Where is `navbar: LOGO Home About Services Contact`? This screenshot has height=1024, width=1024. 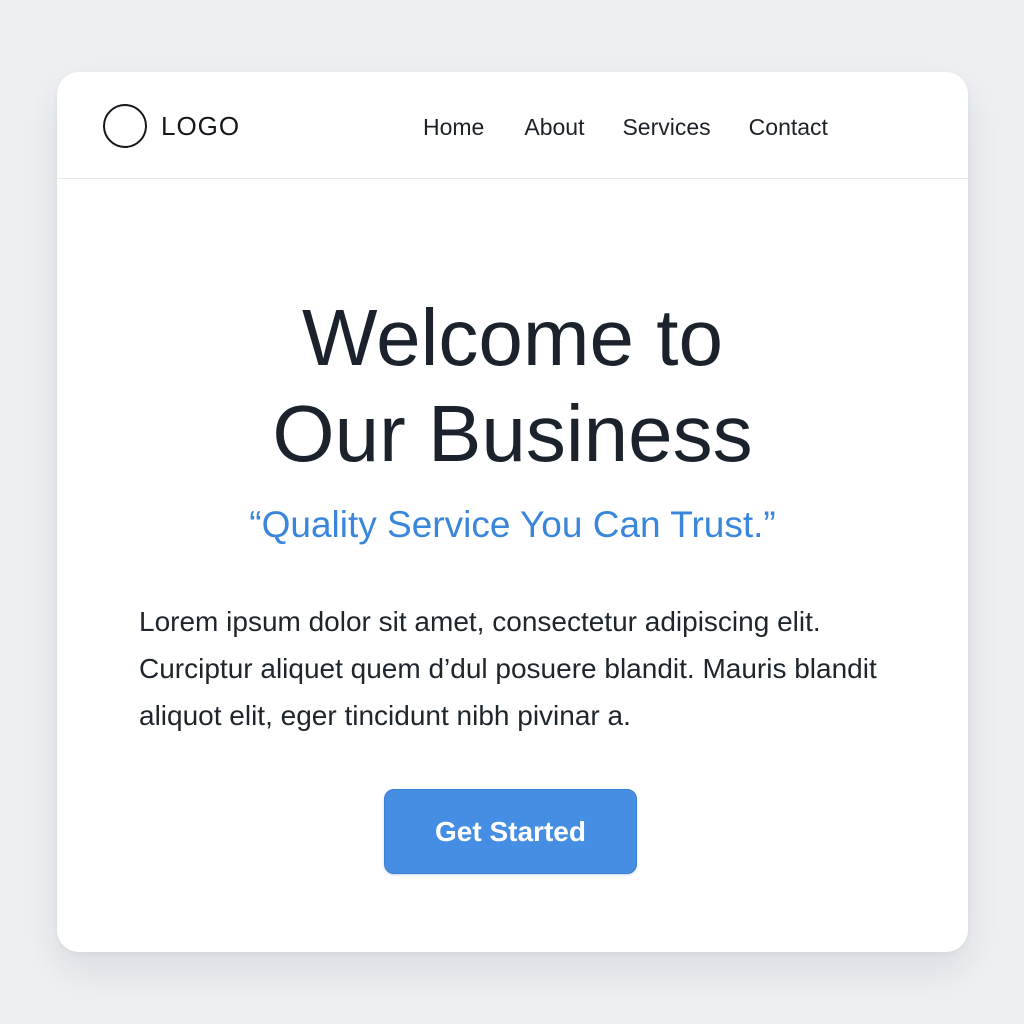 navbar: LOGO Home About Services Contact is located at coordinates (512, 125).